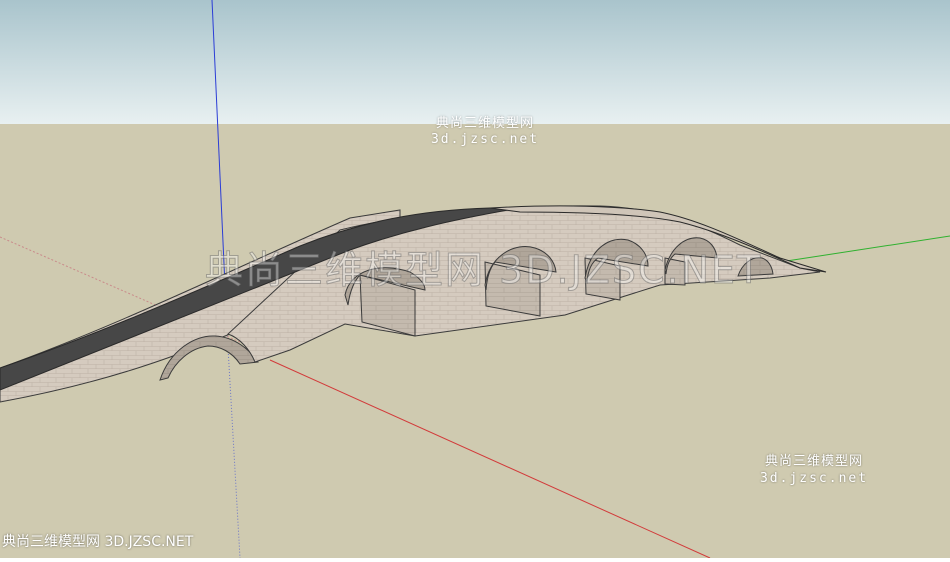 The image size is (950, 562). Describe the element at coordinates (485, 139) in the screenshot. I see `watermark-top-line2: 3d.jzsc.net` at that location.